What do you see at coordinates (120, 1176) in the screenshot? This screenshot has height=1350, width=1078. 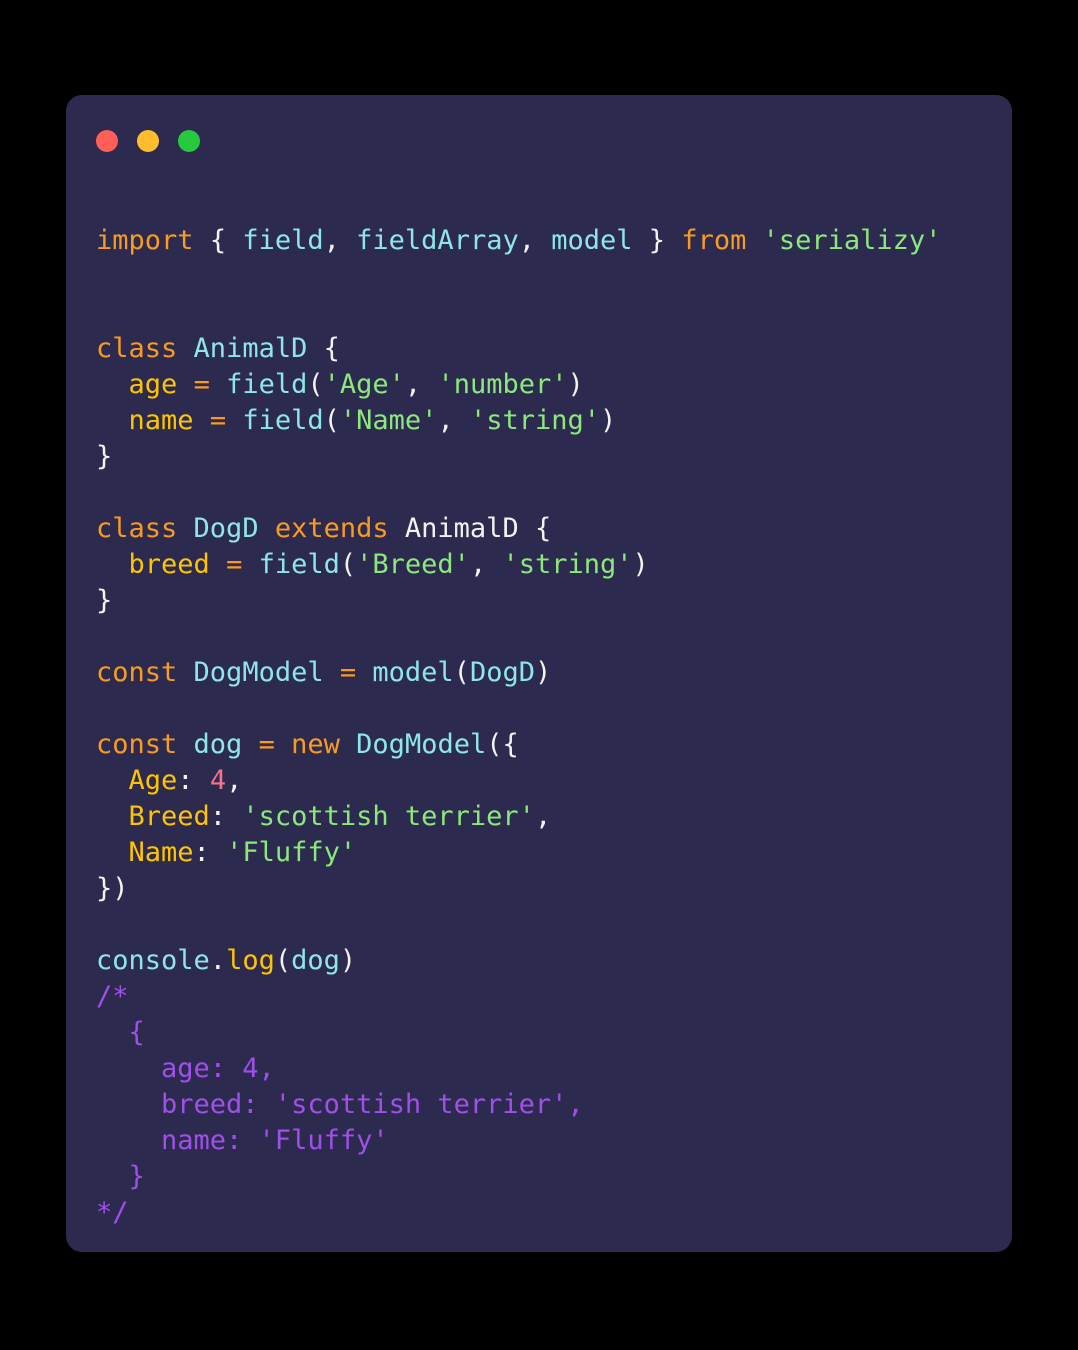 I see `code-token-comment: }` at bounding box center [120, 1176].